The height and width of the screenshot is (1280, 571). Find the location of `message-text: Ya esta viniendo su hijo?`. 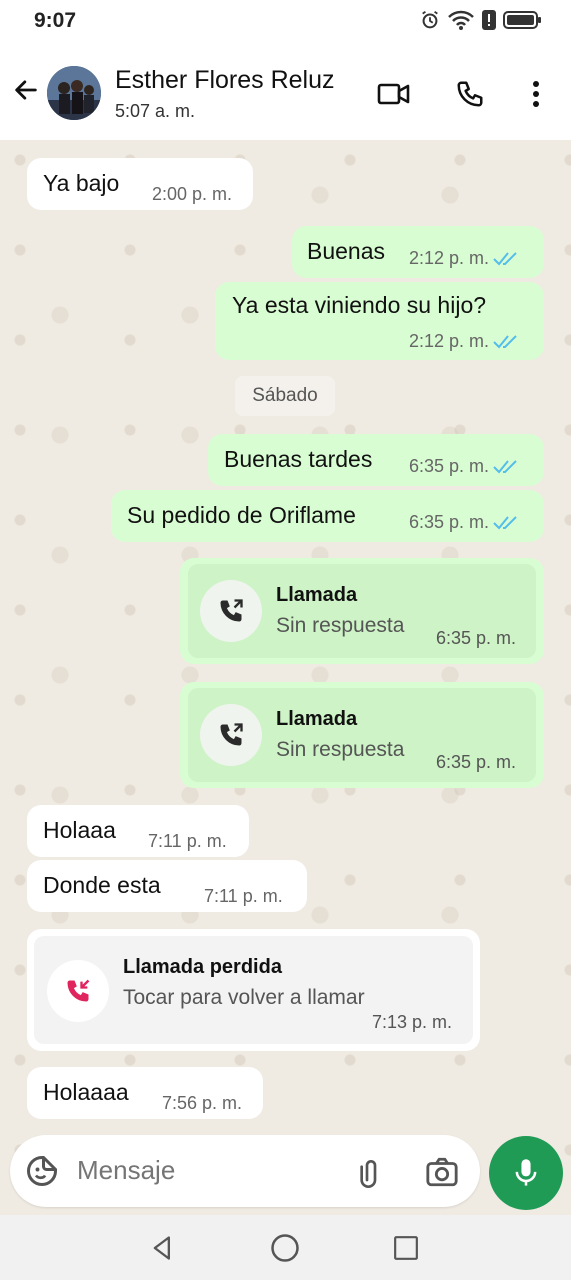

message-text: Ya esta viniendo su hijo? is located at coordinates (359, 305).